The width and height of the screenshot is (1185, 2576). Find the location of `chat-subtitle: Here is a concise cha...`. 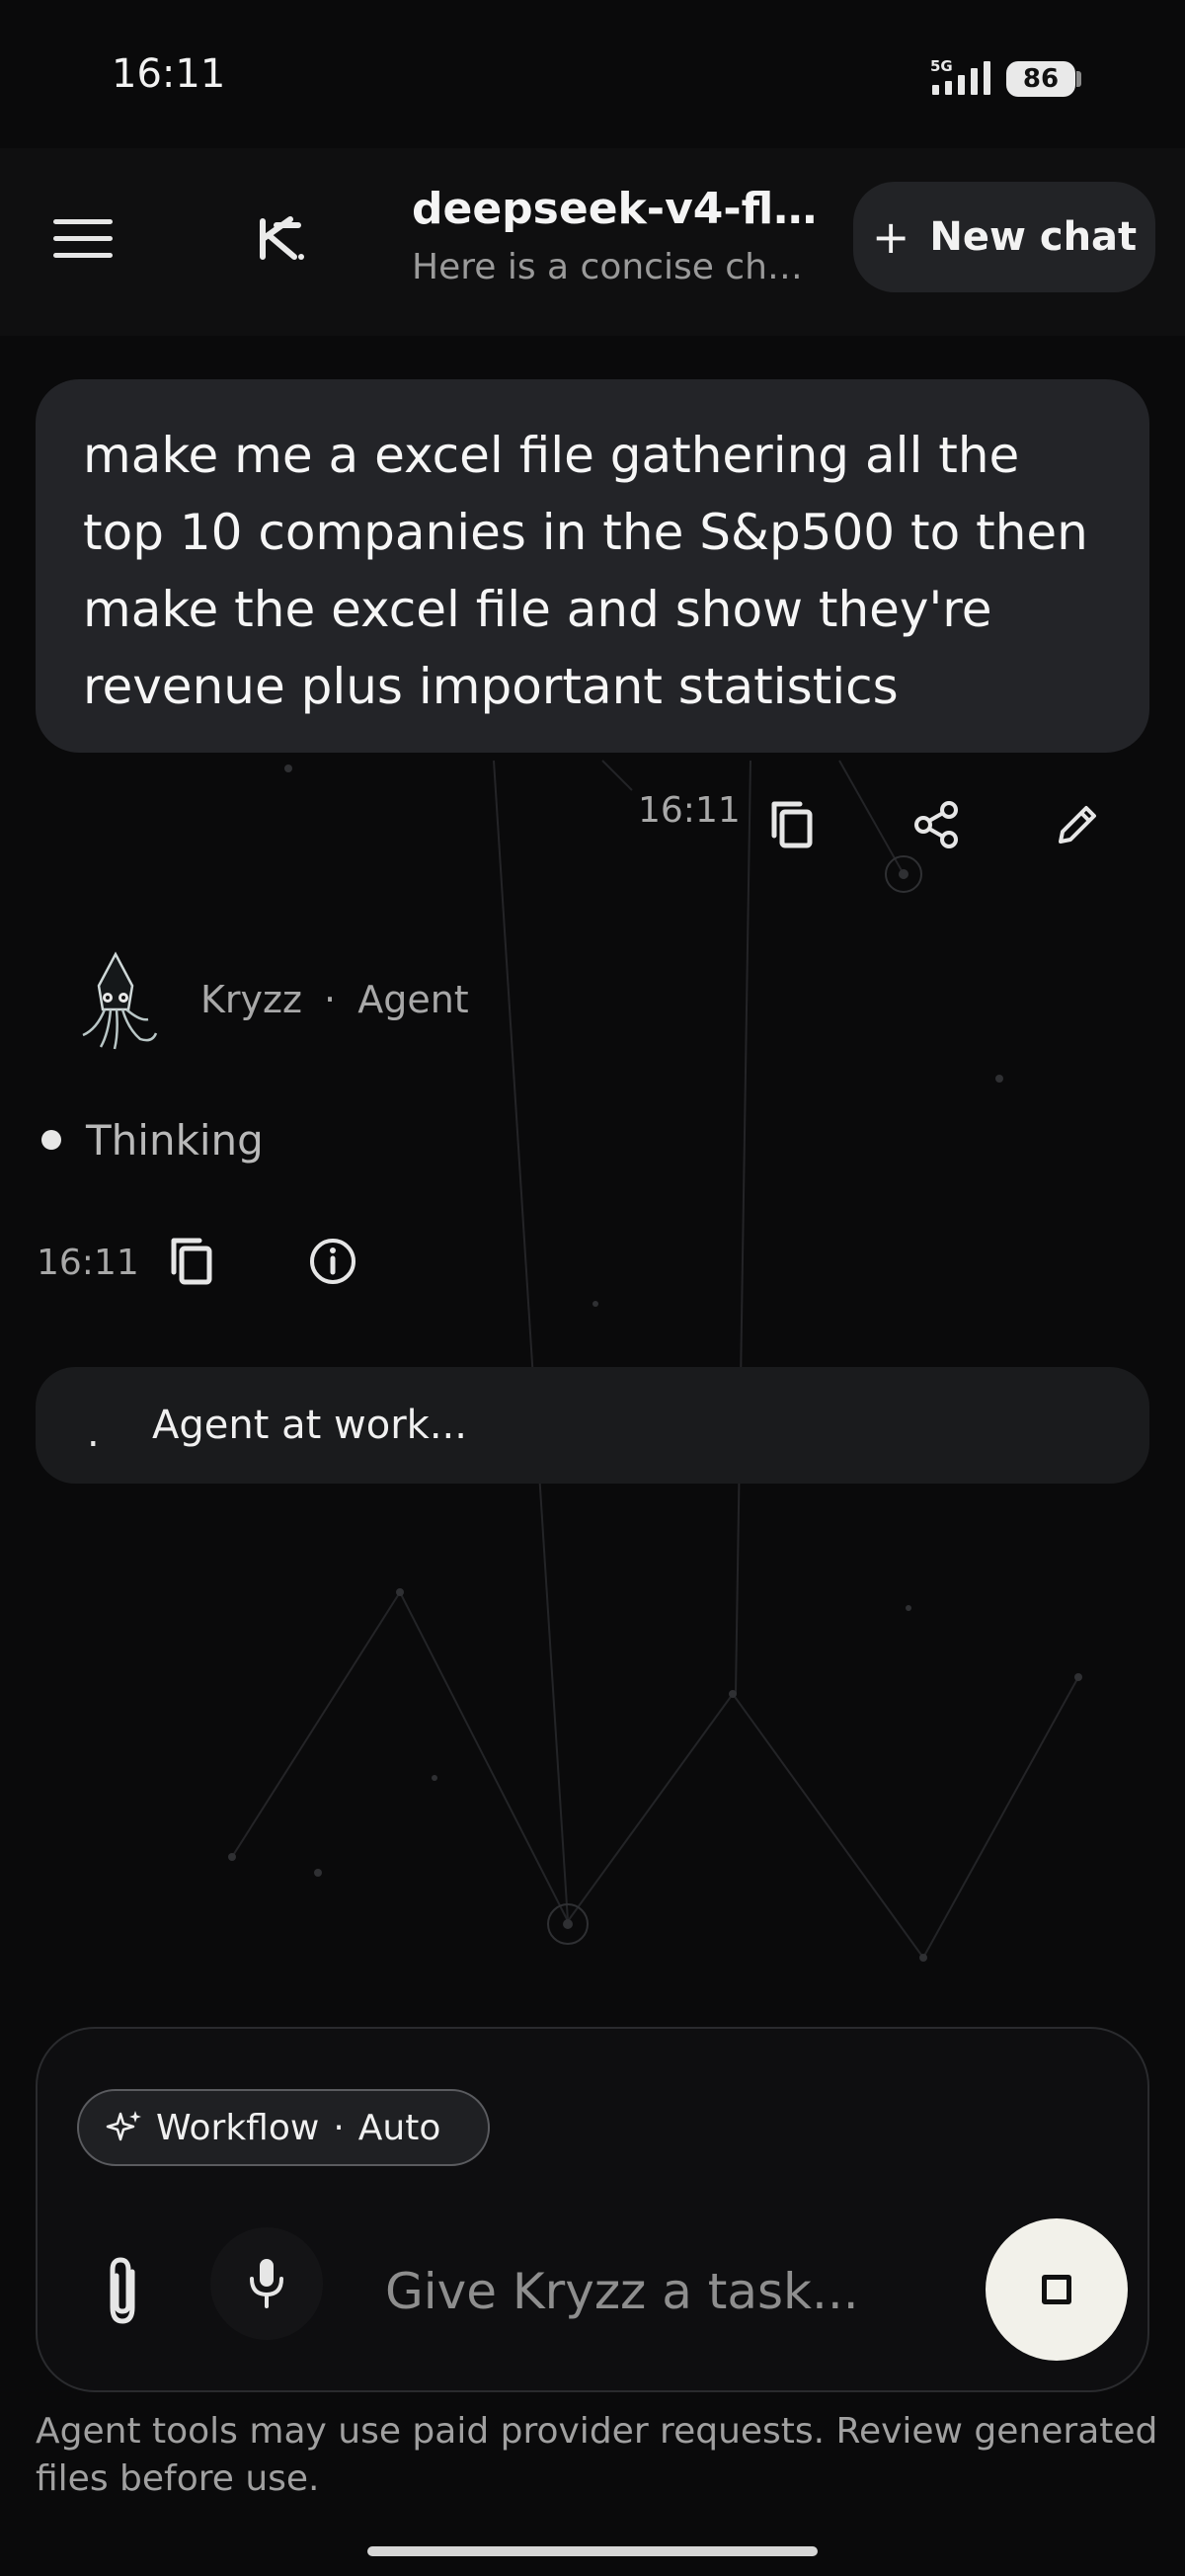

chat-subtitle: Here is a concise cha... is located at coordinates (617, 267).